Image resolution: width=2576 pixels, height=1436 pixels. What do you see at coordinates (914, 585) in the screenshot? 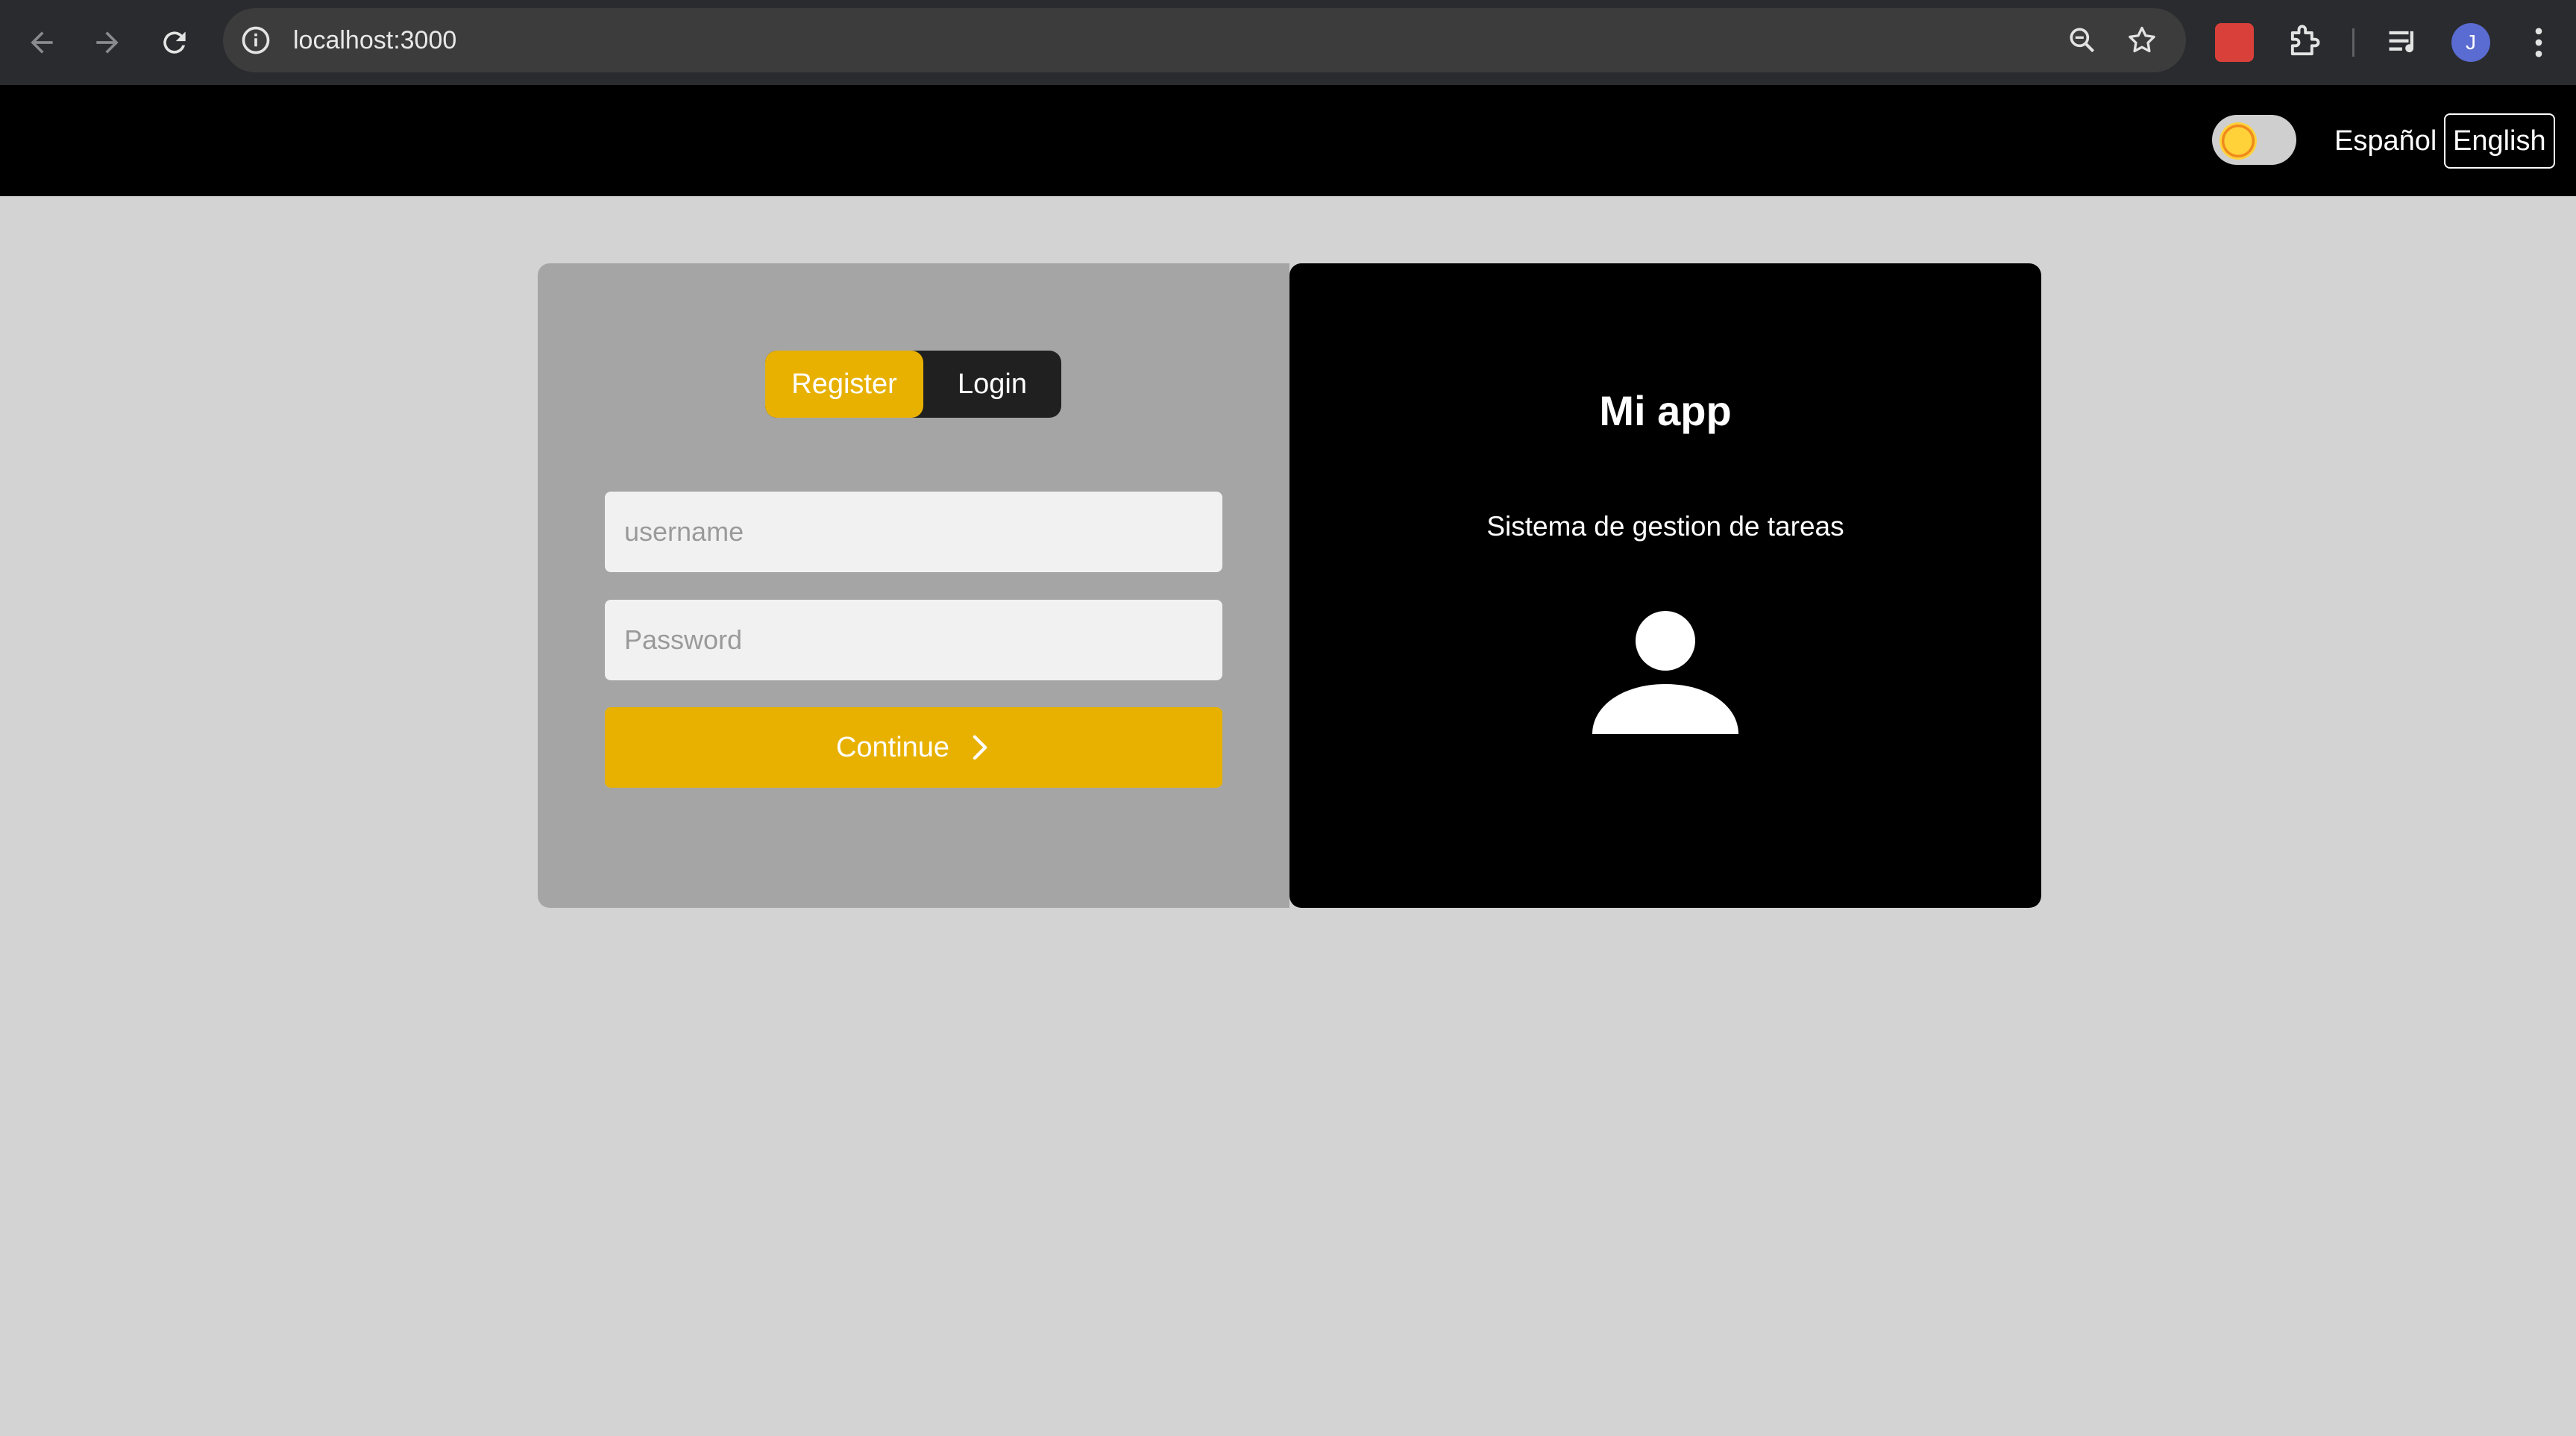
I see `auth-form-panel: Register Login Continue` at bounding box center [914, 585].